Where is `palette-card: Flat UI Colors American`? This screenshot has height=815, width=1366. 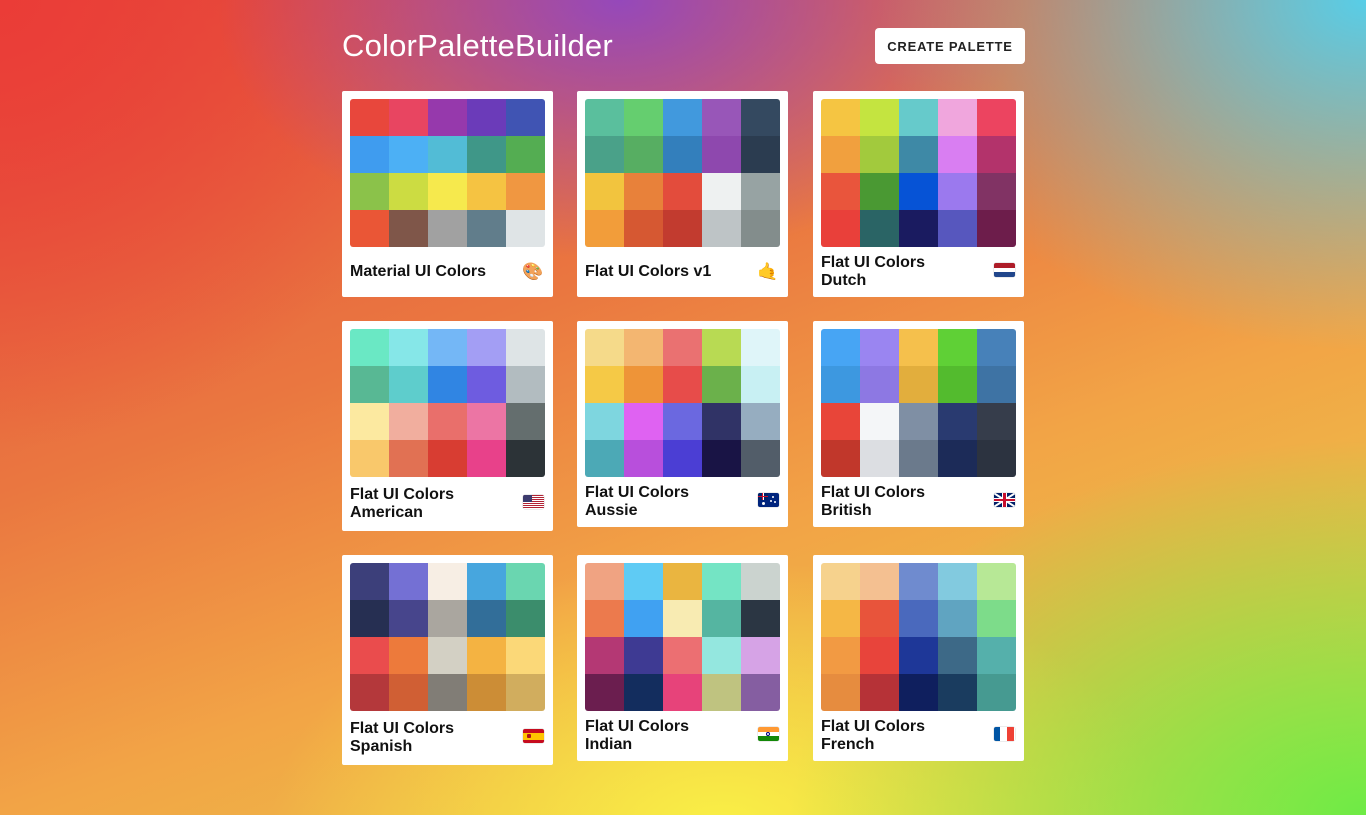 palette-card: Flat UI Colors American is located at coordinates (447, 426).